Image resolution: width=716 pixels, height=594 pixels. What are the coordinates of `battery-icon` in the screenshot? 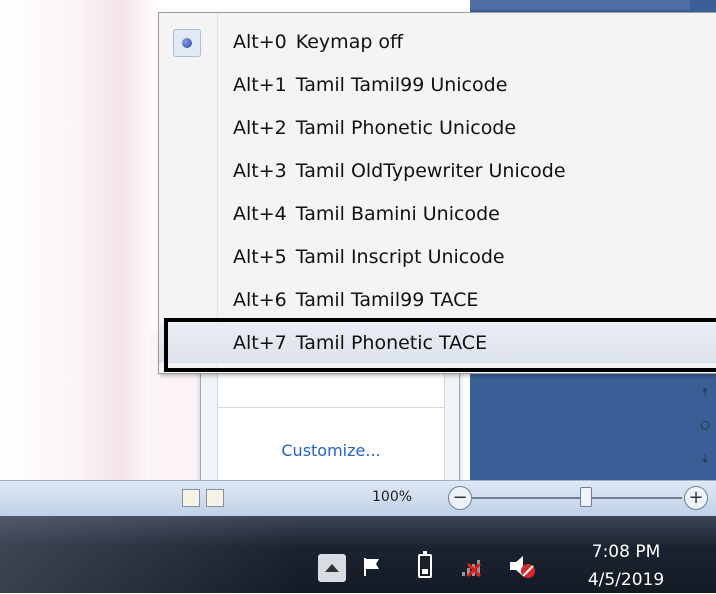 It's located at (425, 564).